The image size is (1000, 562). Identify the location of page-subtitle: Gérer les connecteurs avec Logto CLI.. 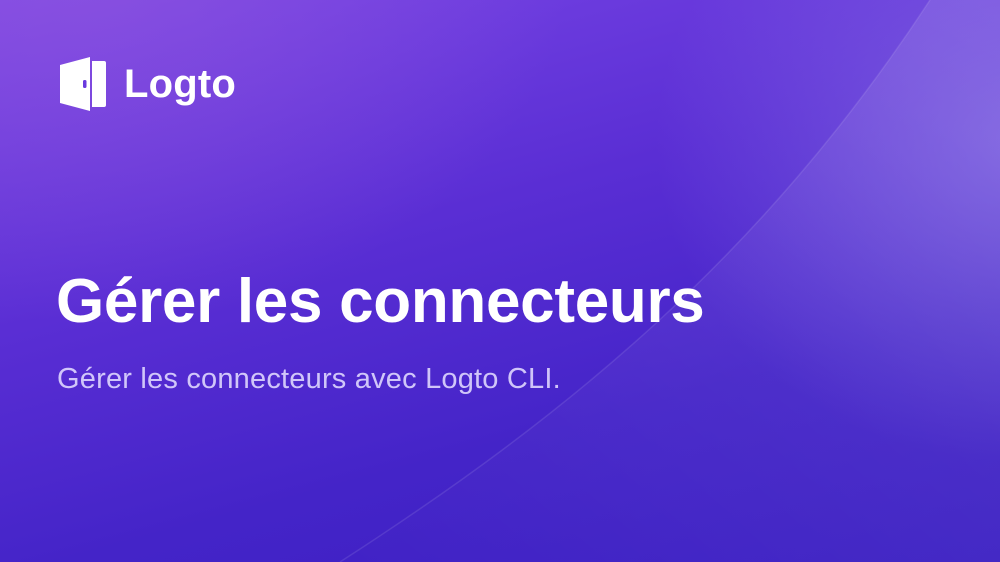
(309, 379).